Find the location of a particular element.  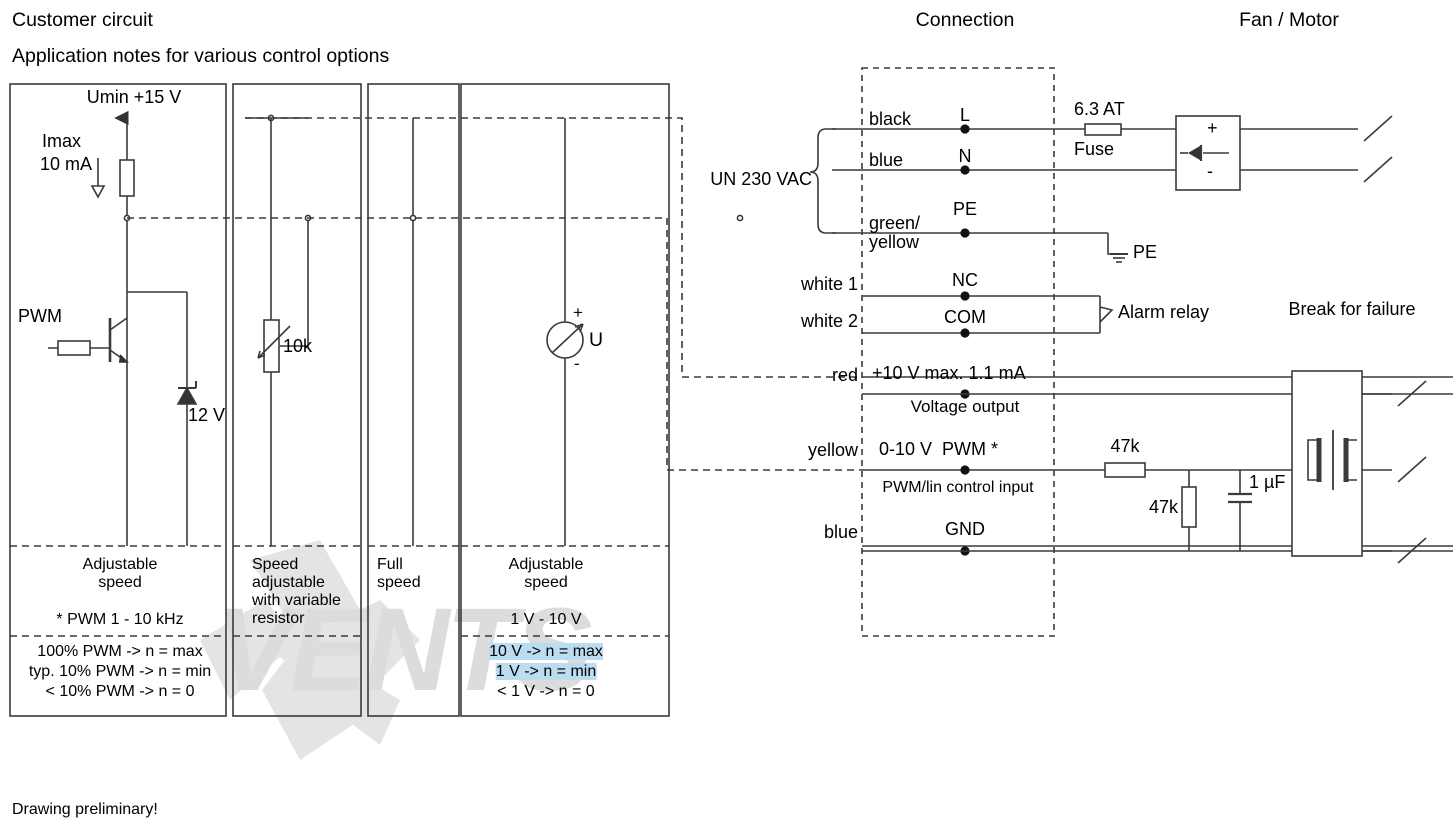

caption-panel1-l1: Adjustable is located at coordinates (120, 564).